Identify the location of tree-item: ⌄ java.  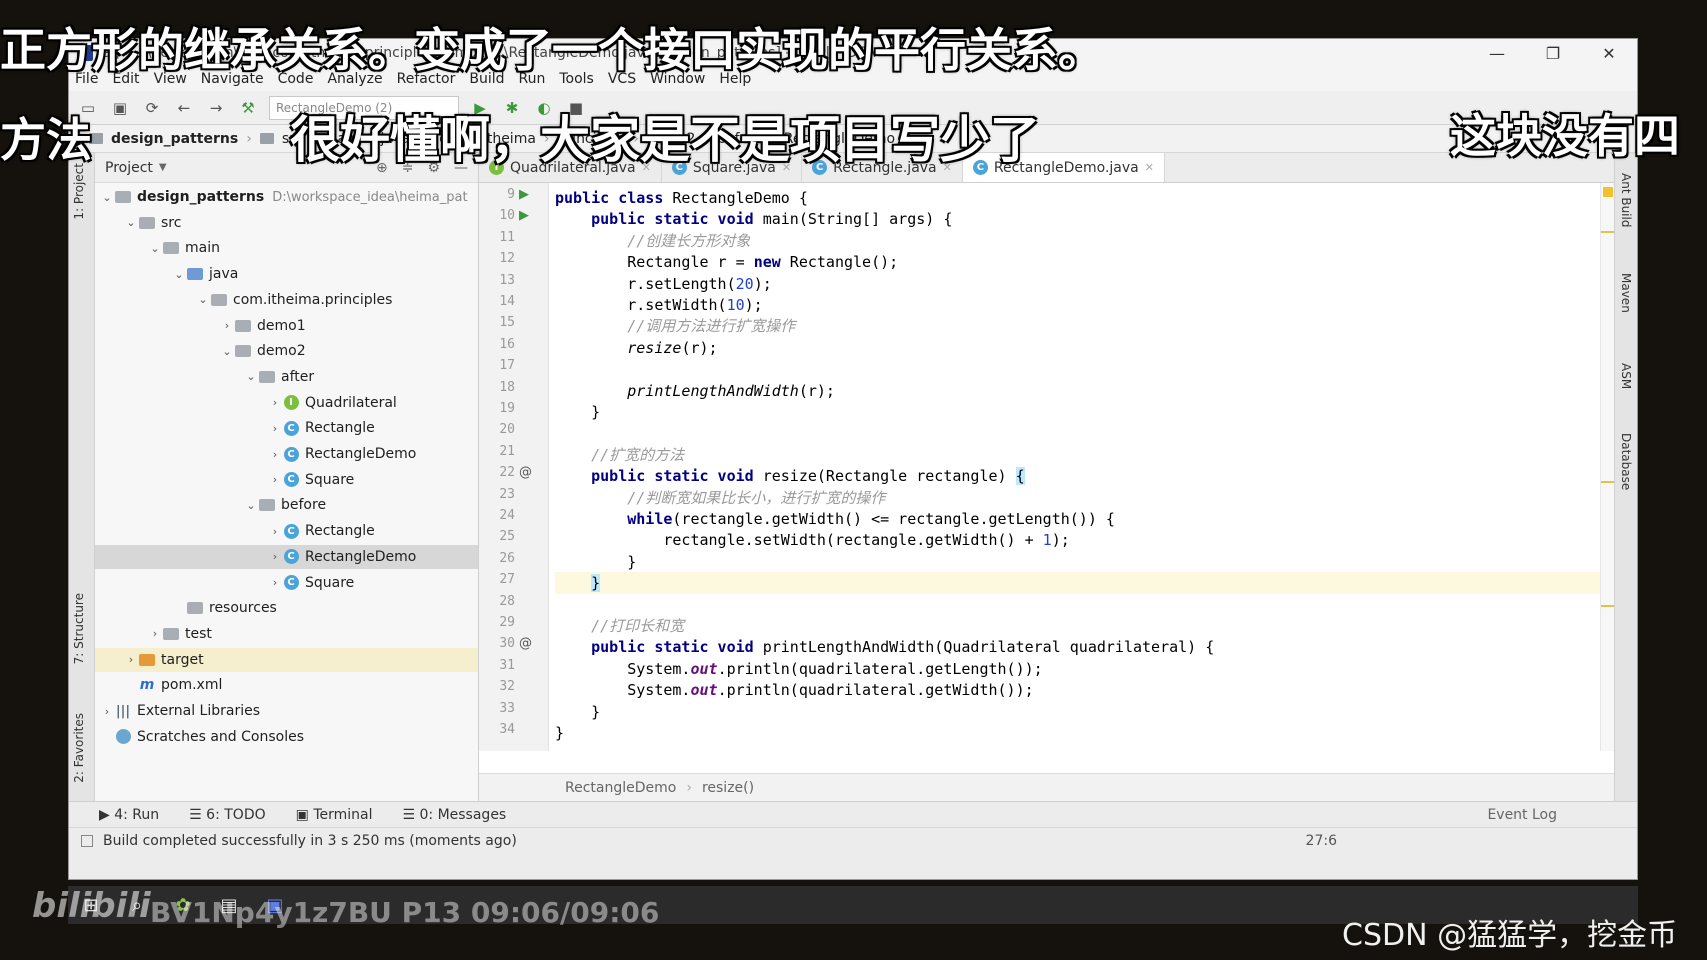
(286, 274).